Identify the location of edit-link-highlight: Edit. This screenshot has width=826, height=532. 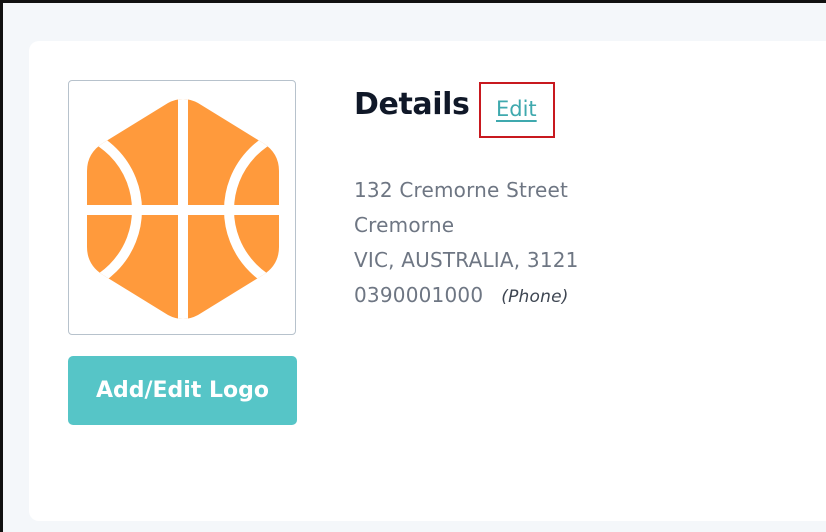
(517, 110).